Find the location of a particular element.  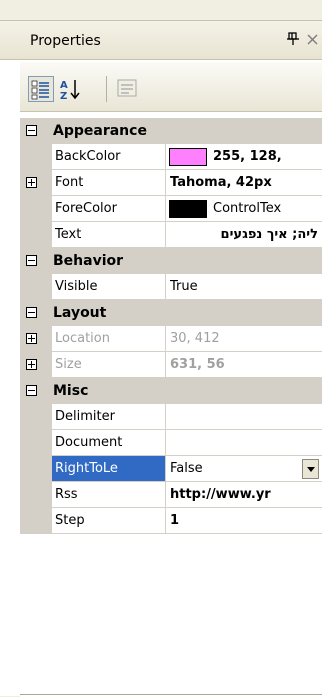

property-row-document: Document is located at coordinates (171, 443).